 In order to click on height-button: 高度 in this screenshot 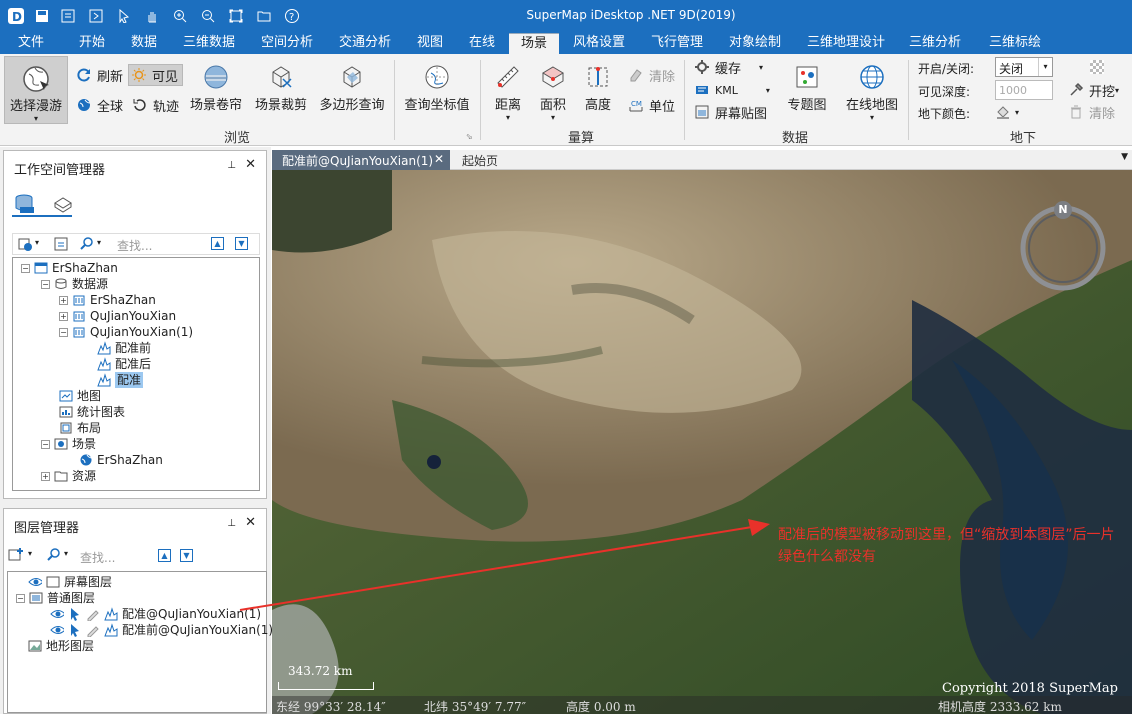, I will do `click(598, 86)`.